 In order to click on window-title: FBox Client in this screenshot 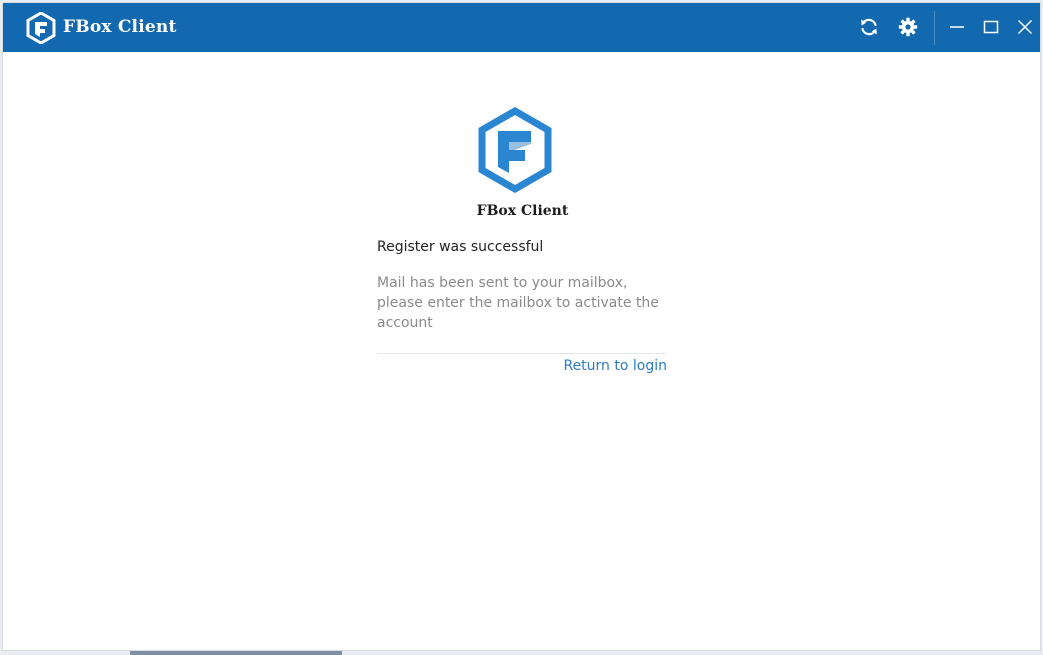, I will do `click(120, 27)`.